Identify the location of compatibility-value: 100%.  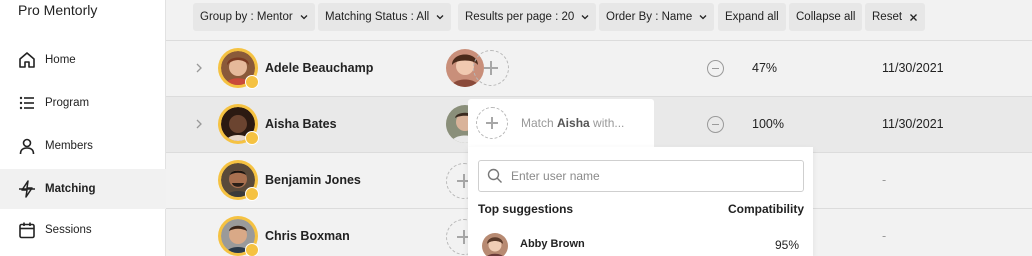
(768, 124).